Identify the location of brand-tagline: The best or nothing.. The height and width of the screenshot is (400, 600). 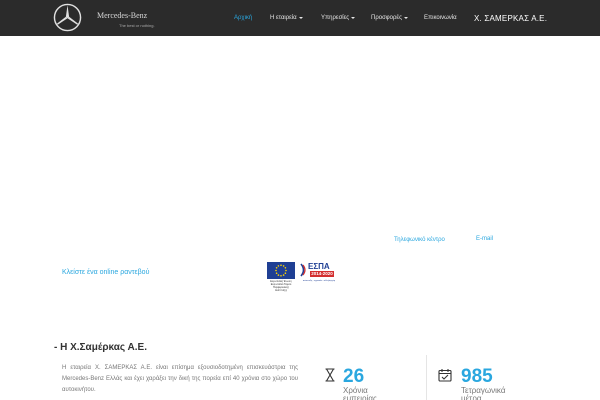
(137, 25).